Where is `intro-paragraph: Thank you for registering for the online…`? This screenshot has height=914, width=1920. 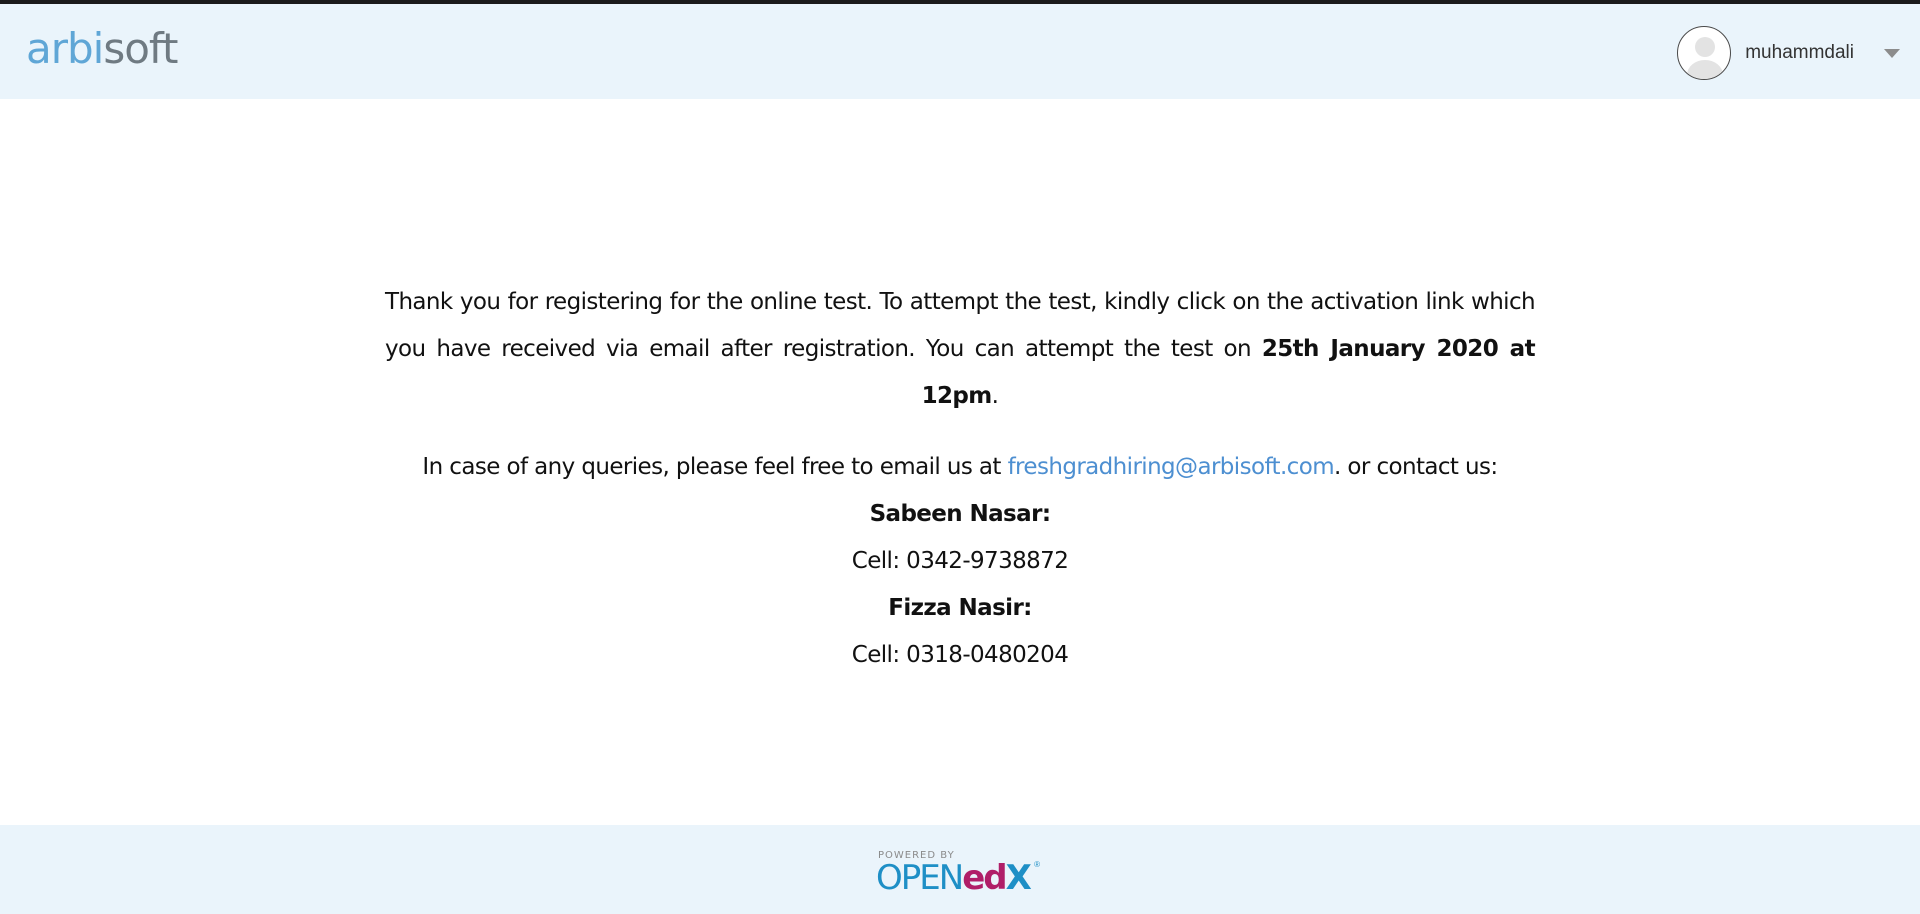 intro-paragraph: Thank you for registering for the online… is located at coordinates (960, 349).